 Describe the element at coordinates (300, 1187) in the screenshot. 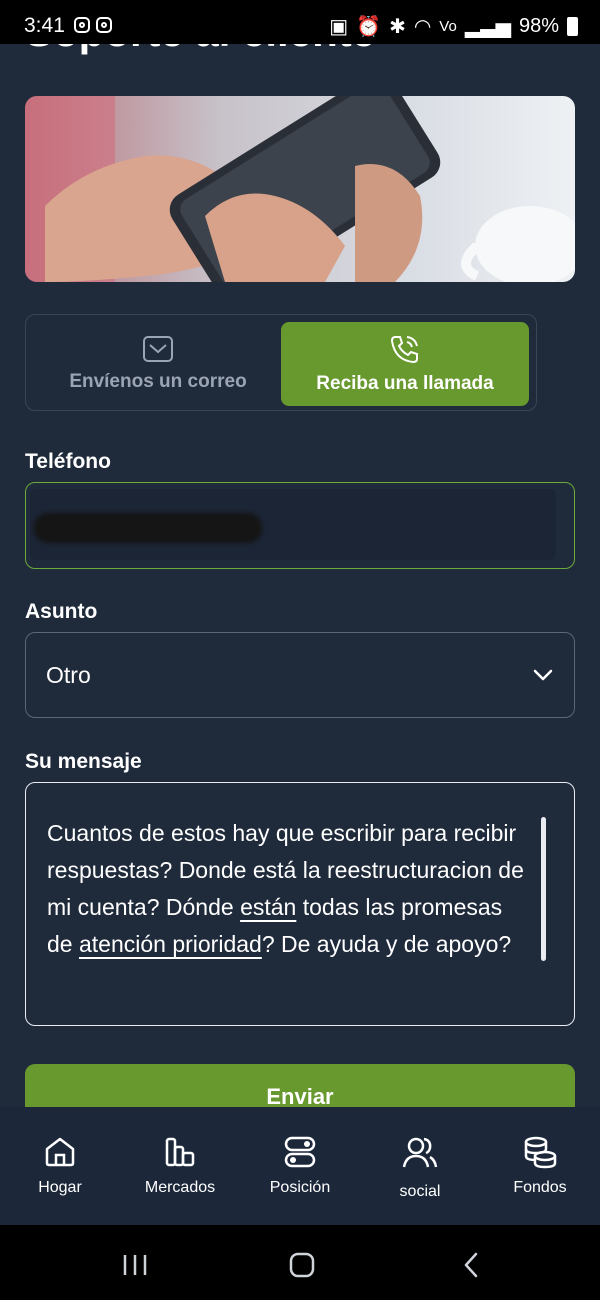

I see `nav-label-posicion: Posición` at that location.